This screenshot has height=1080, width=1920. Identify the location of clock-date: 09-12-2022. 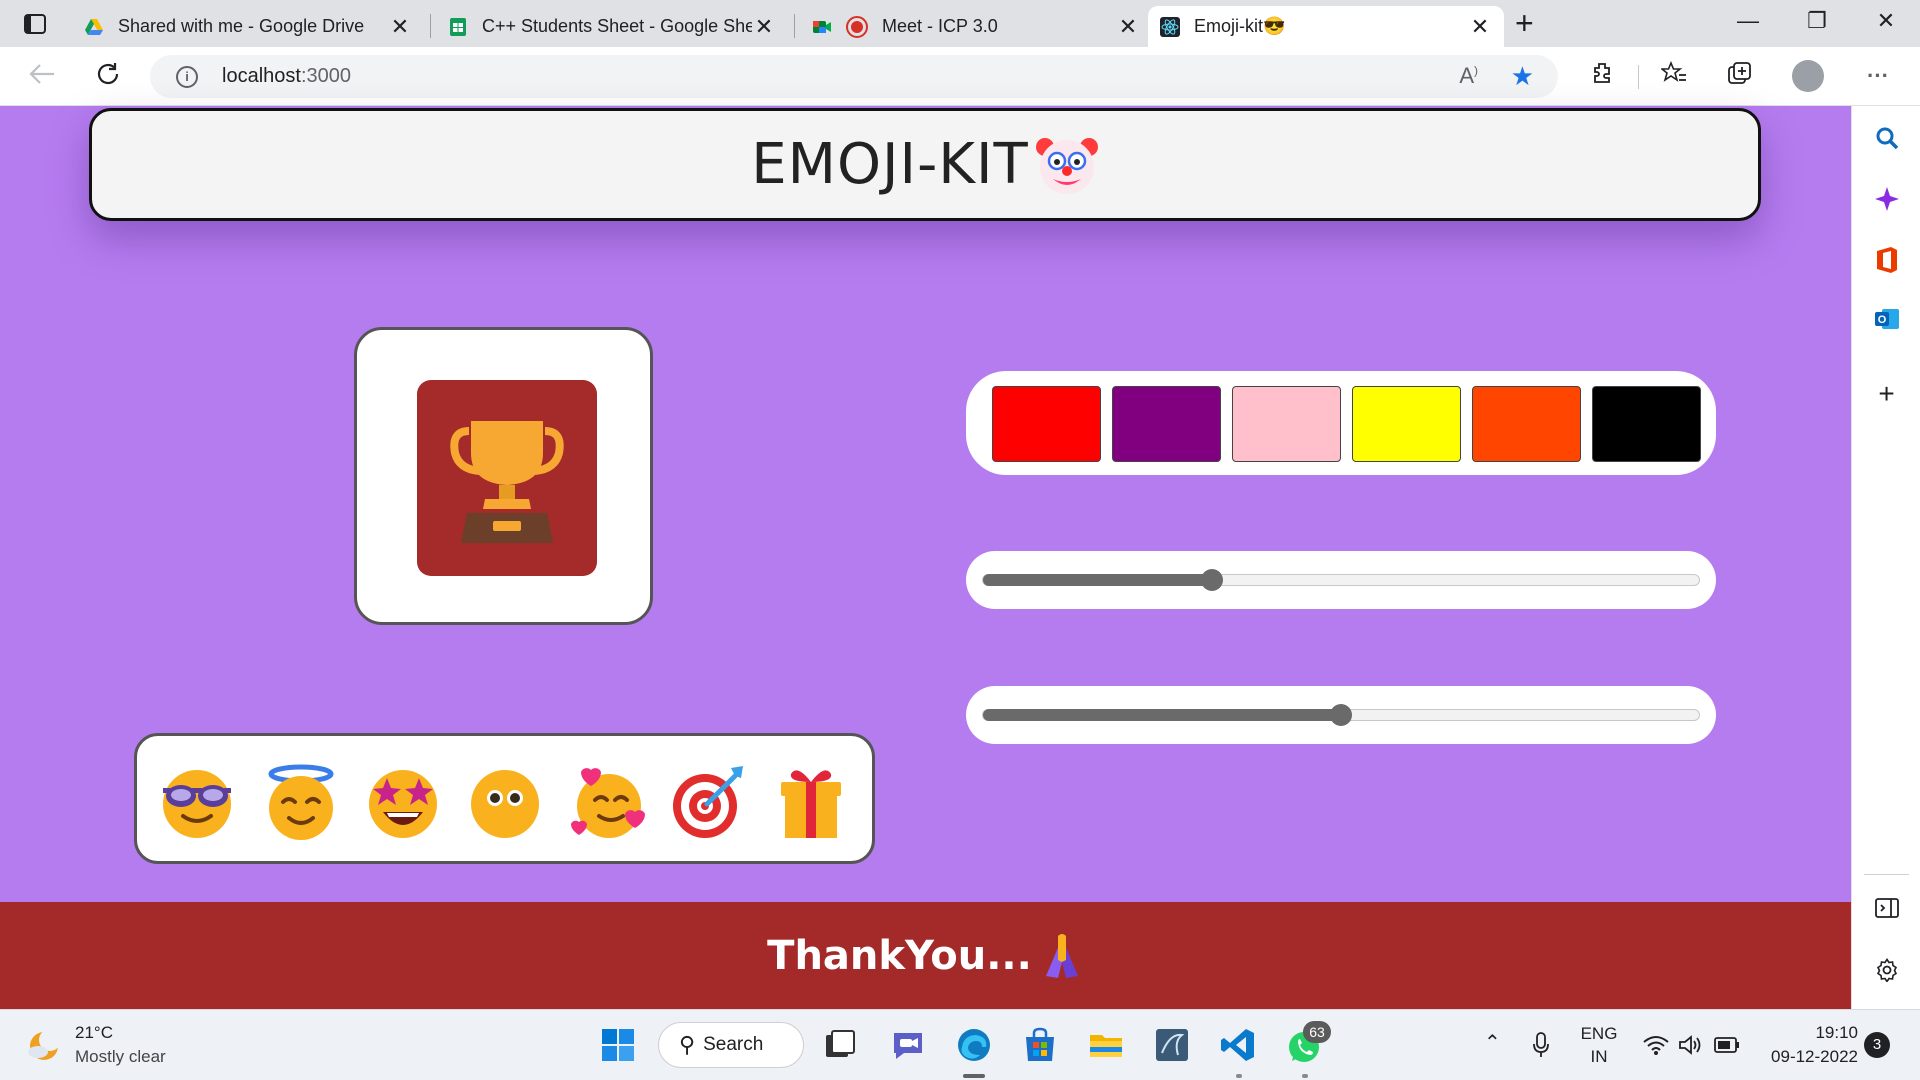
(1804, 1057).